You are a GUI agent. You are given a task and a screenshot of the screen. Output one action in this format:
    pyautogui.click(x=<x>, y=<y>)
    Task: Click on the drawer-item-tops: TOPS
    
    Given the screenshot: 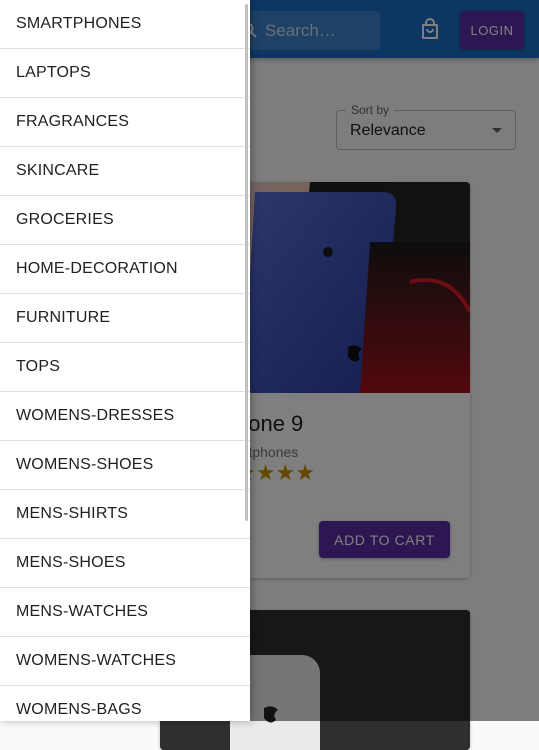 What is the action you would take?
    pyautogui.click(x=125, y=367)
    